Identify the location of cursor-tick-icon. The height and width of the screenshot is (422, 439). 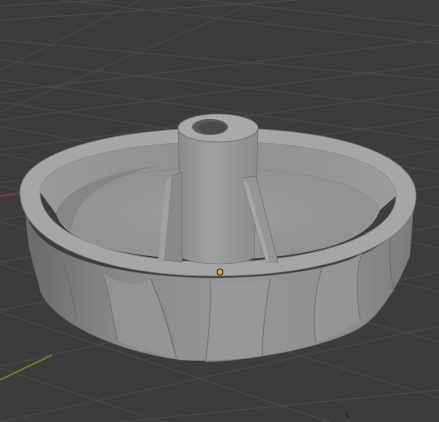
(347, 415).